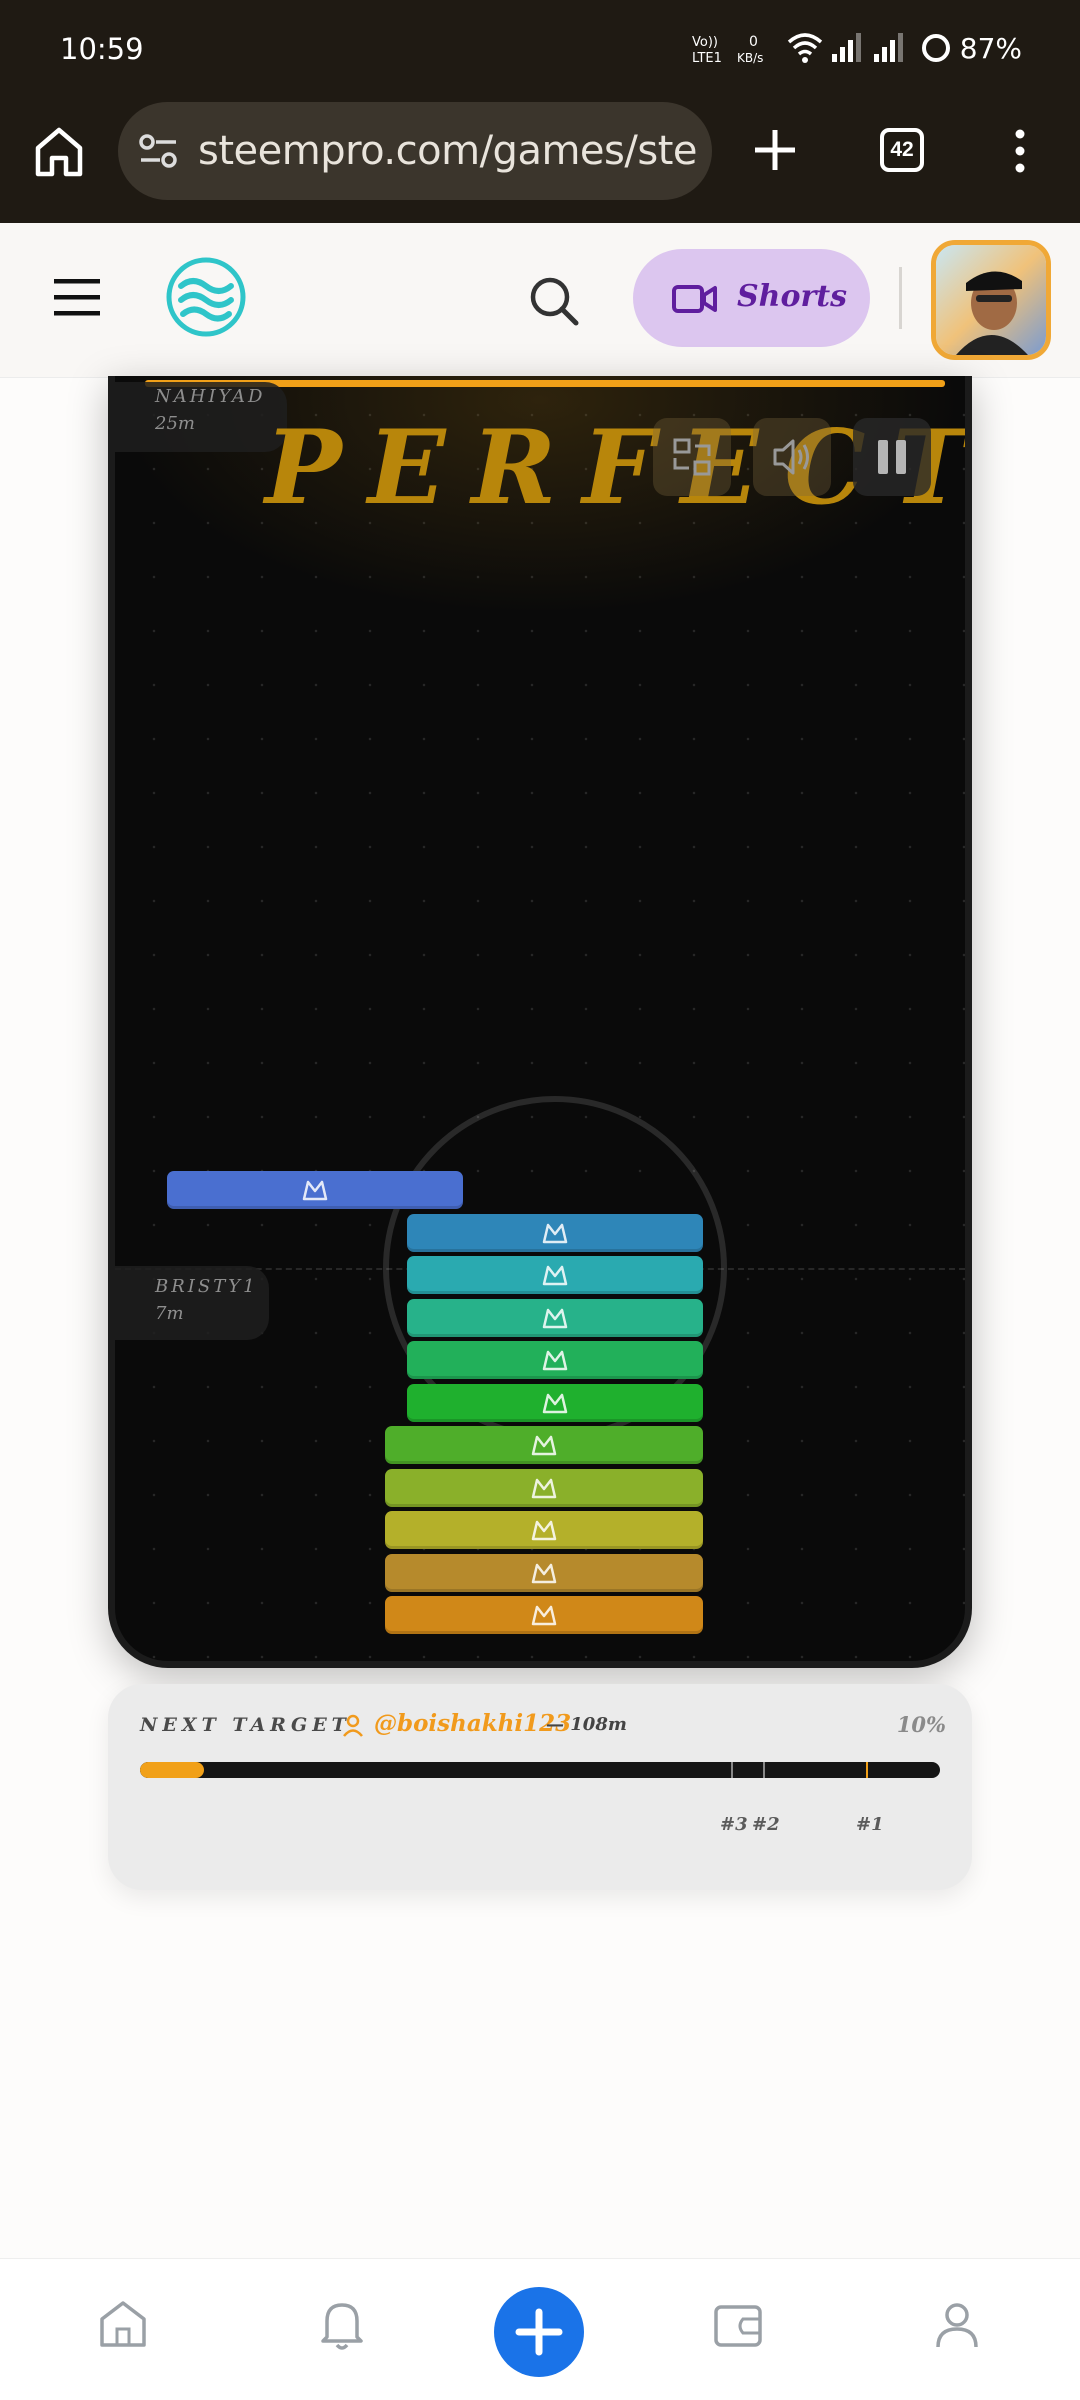 Image resolution: width=1080 pixels, height=2400 pixels. What do you see at coordinates (734, 1824) in the screenshot?
I see `rank-label-3: #3` at bounding box center [734, 1824].